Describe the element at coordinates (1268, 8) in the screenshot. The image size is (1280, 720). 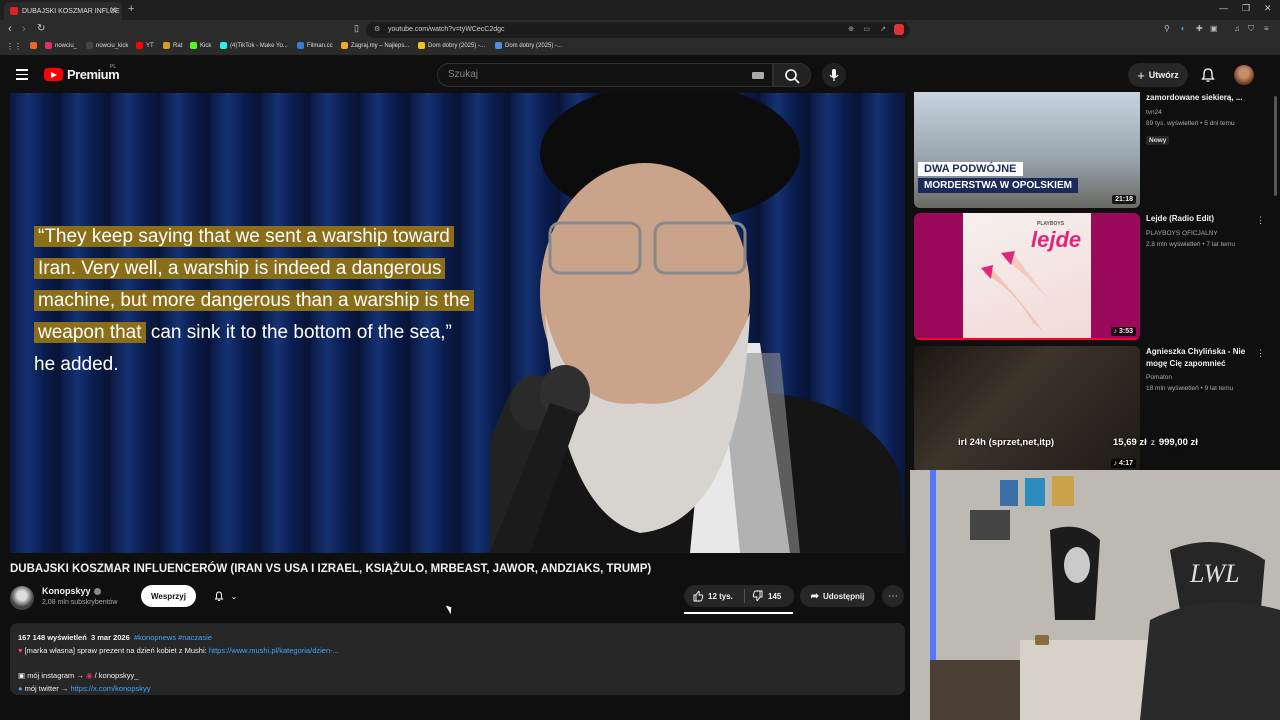
I see `close-window-icon: ✕` at that location.